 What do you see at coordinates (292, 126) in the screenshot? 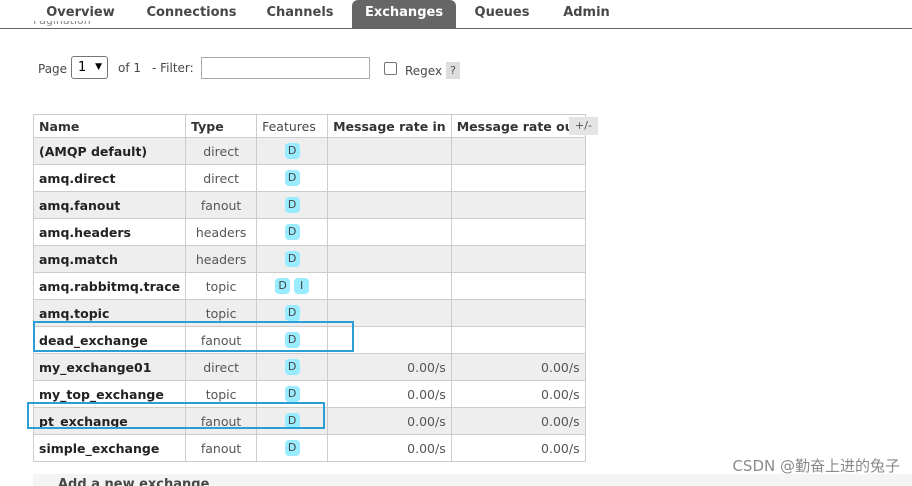
I see `column-header-features: Features` at bounding box center [292, 126].